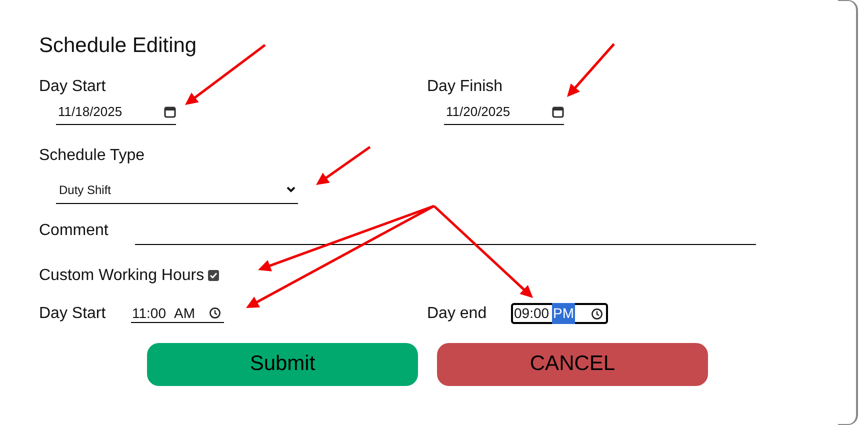 The image size is (860, 425). I want to click on dialog-title: Schedule Editing, so click(118, 46).